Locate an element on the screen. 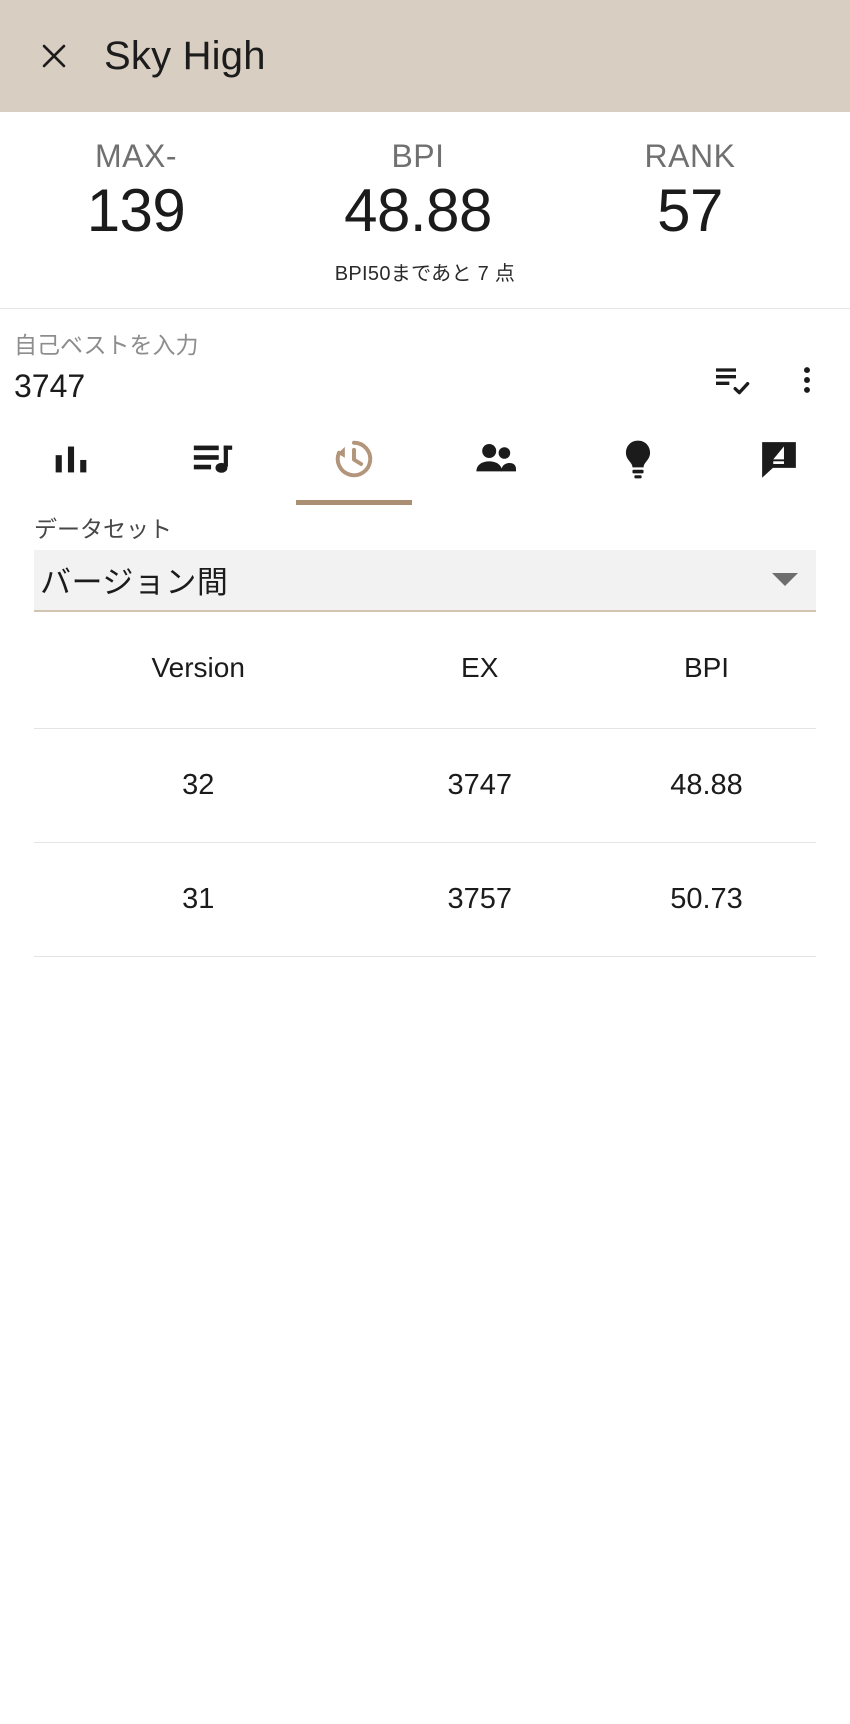 This screenshot has height=1724, width=850. tab-bar is located at coordinates (425, 462).